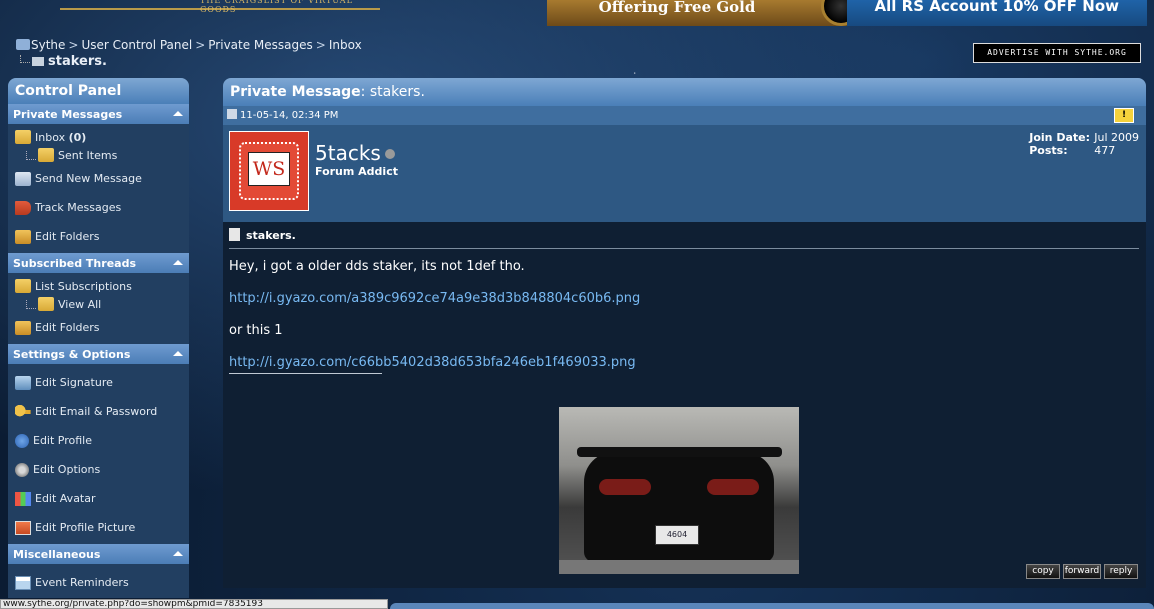 This screenshot has width=1154, height=609. What do you see at coordinates (1057, 53) in the screenshot?
I see `advertise-button: ADVERTISE WITH SYTHE.ORG` at bounding box center [1057, 53].